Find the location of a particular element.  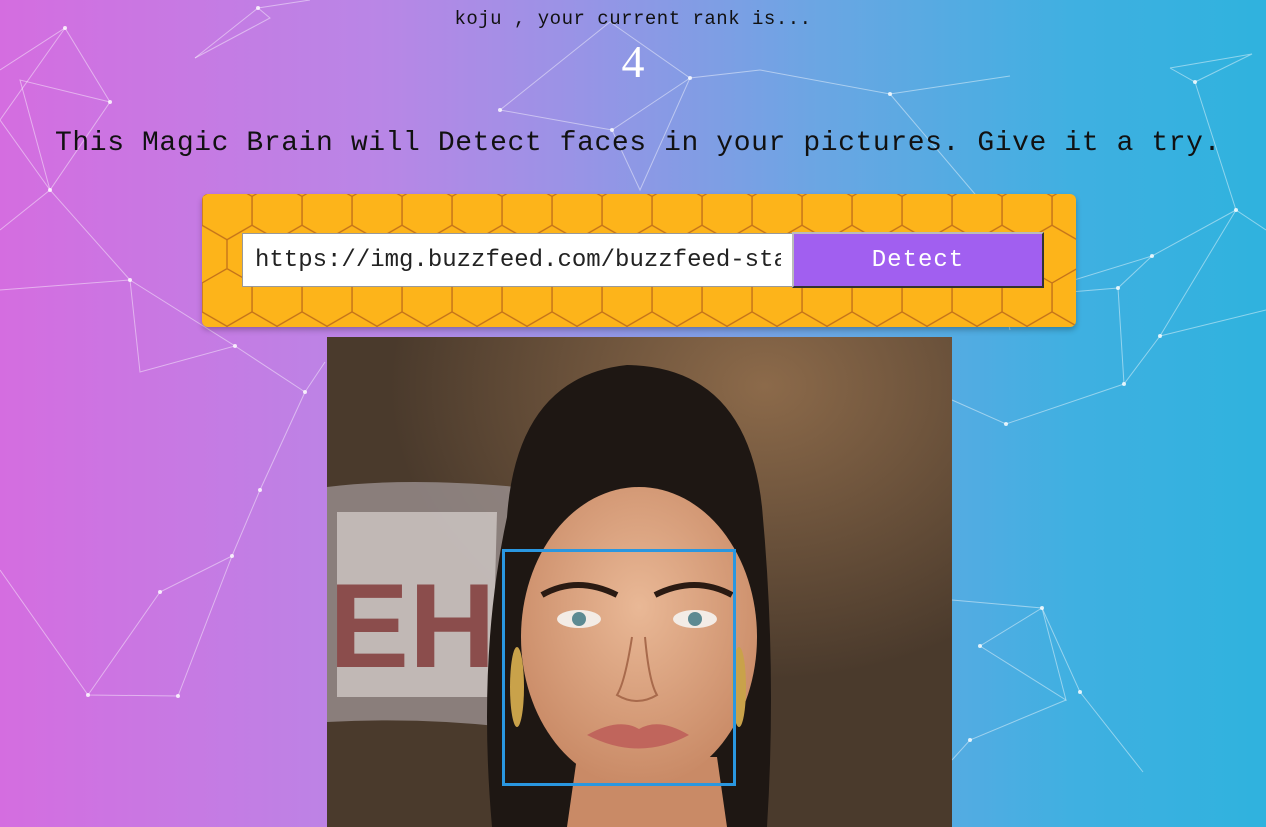

detect-button: Detect is located at coordinates (918, 260).